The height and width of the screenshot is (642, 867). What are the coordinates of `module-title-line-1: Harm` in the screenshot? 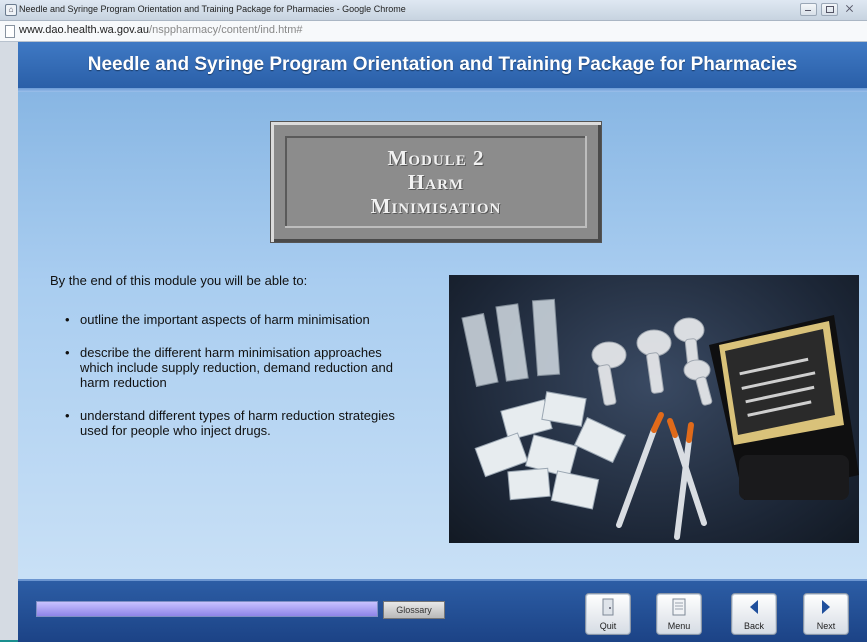 It's located at (436, 182).